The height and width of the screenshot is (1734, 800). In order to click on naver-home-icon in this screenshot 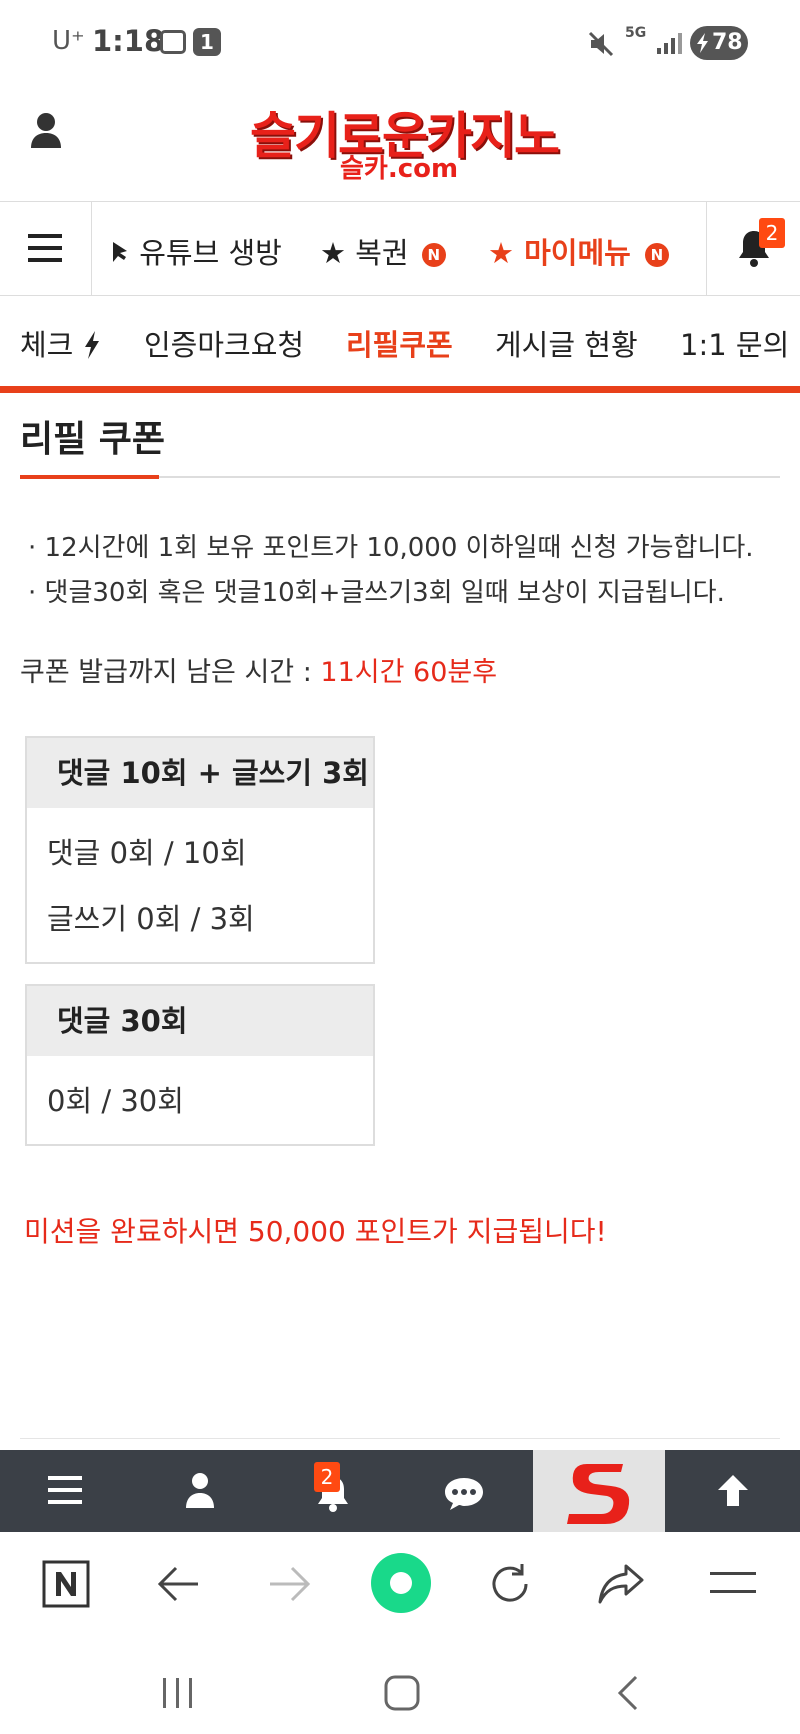, I will do `click(66, 1584)`.